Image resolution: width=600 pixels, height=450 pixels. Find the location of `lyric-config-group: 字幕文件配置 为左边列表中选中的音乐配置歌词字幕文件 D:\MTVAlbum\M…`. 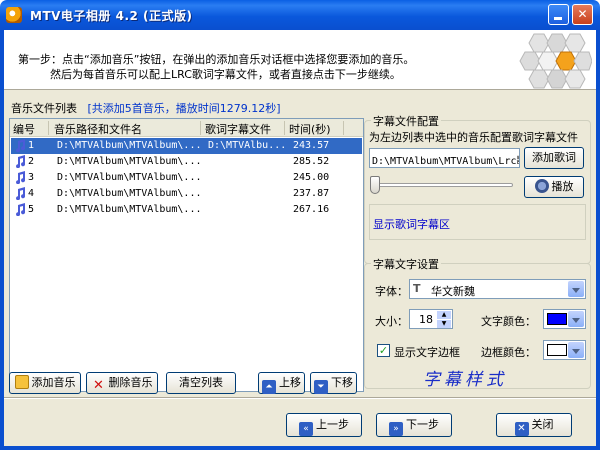

lyric-config-group: 字幕文件配置 为左边列表中选中的音乐配置歌词字幕文件 D:\MTVAlbum\M… is located at coordinates (477, 188).